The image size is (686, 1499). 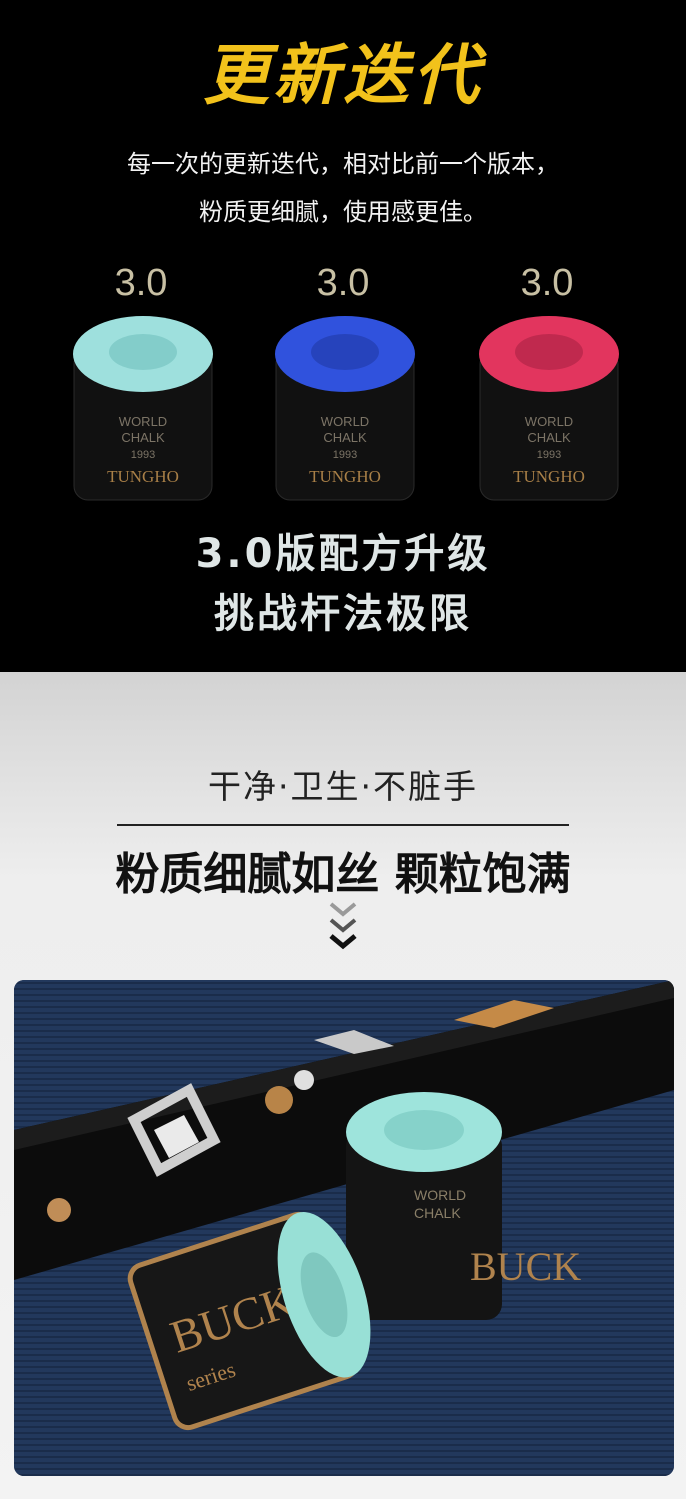 I want to click on divider, so click(x=343, y=825).